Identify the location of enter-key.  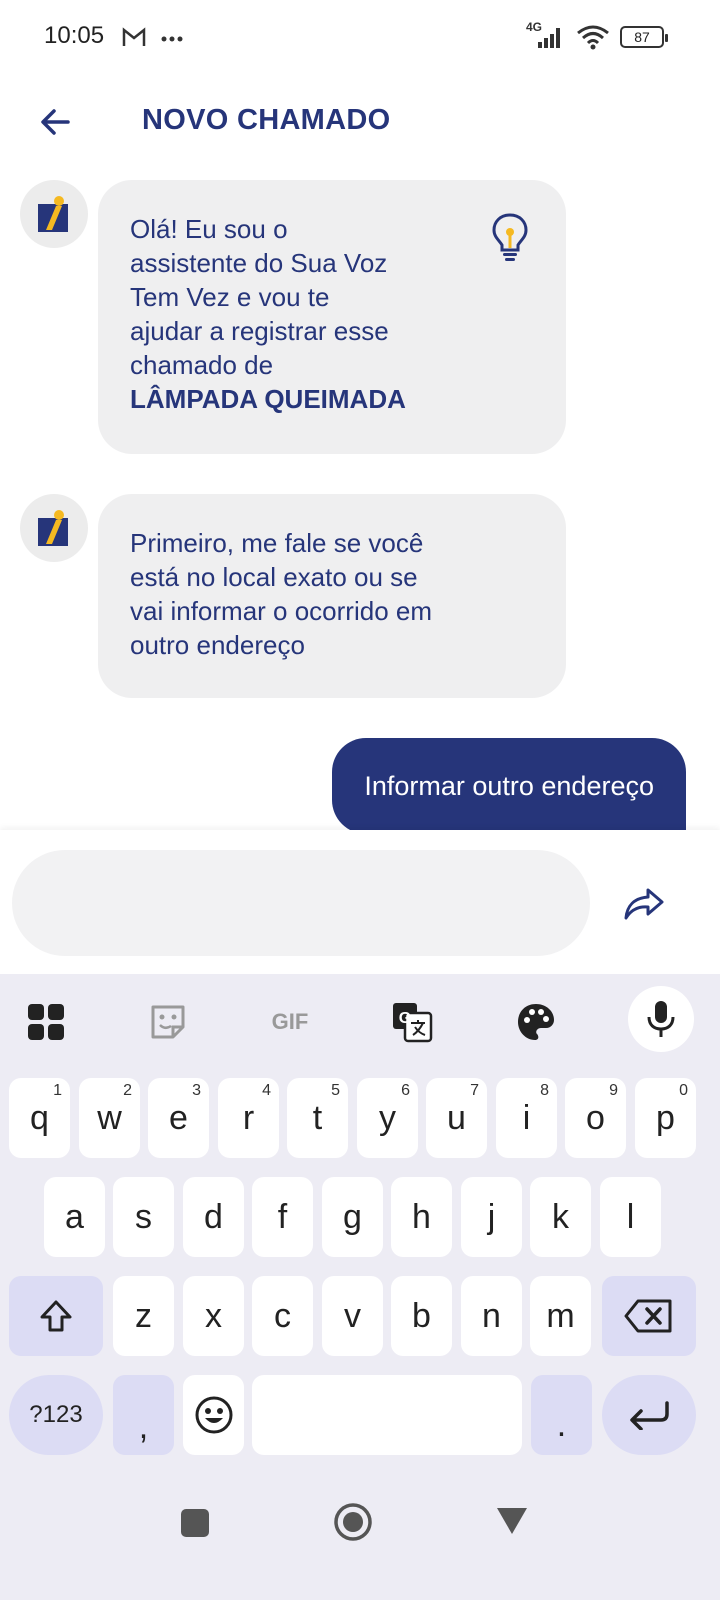
(649, 1415).